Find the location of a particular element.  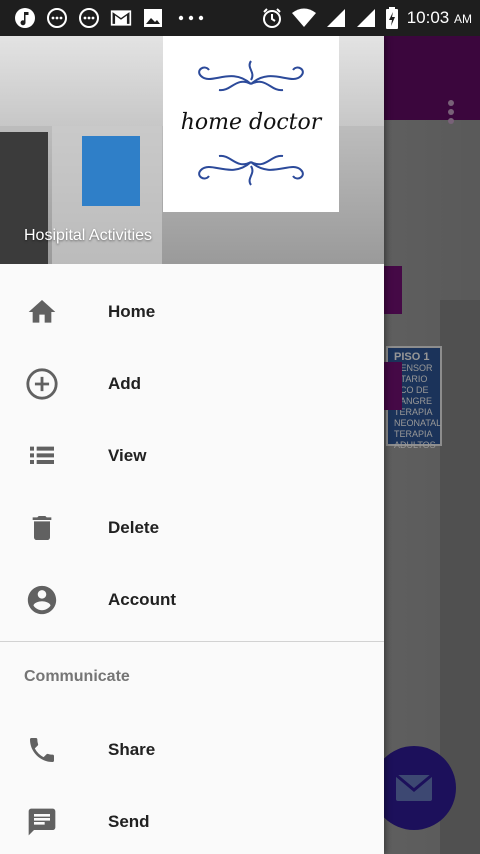

menu-item-account: Account is located at coordinates (192, 600).